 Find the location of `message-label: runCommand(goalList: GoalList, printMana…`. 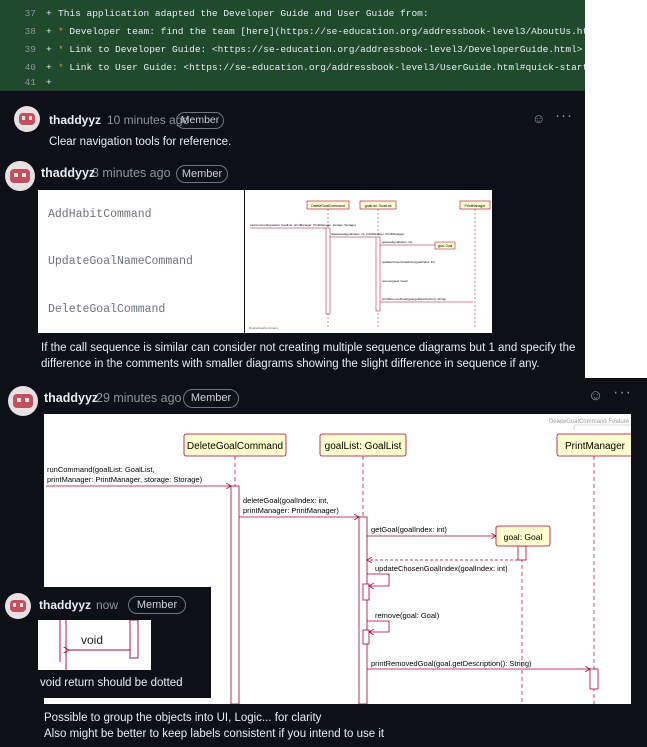

message-label: runCommand(goalList: GoalList, printMana… is located at coordinates (303, 225).